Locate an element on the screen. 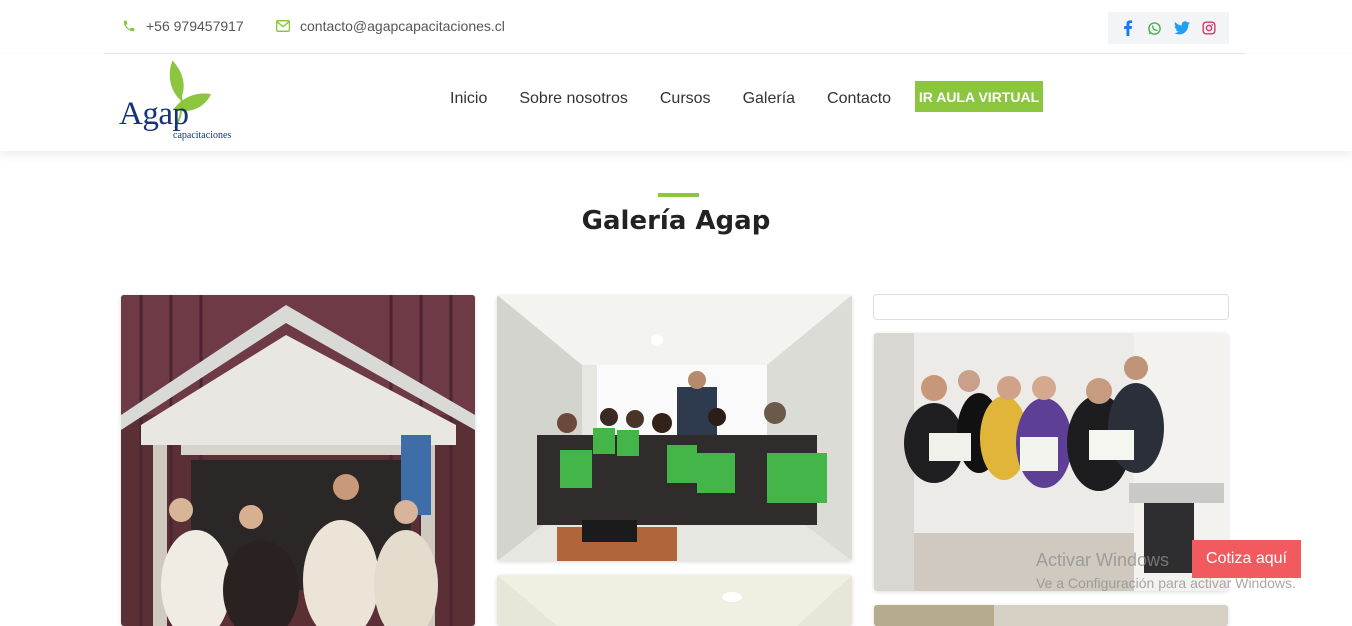 The width and height of the screenshot is (1352, 626). phone-contact: +56 979457917 is located at coordinates (183, 26).